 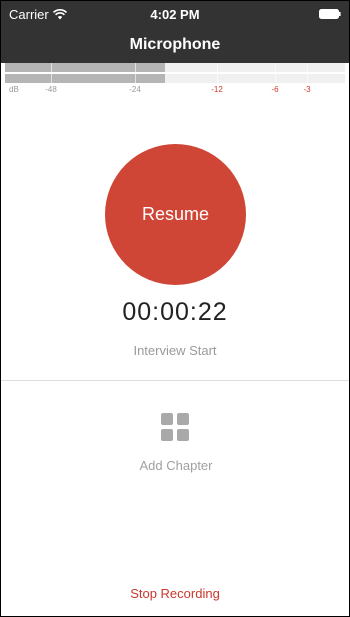 I want to click on current-chapter-name: Interview Start, so click(x=175, y=350).